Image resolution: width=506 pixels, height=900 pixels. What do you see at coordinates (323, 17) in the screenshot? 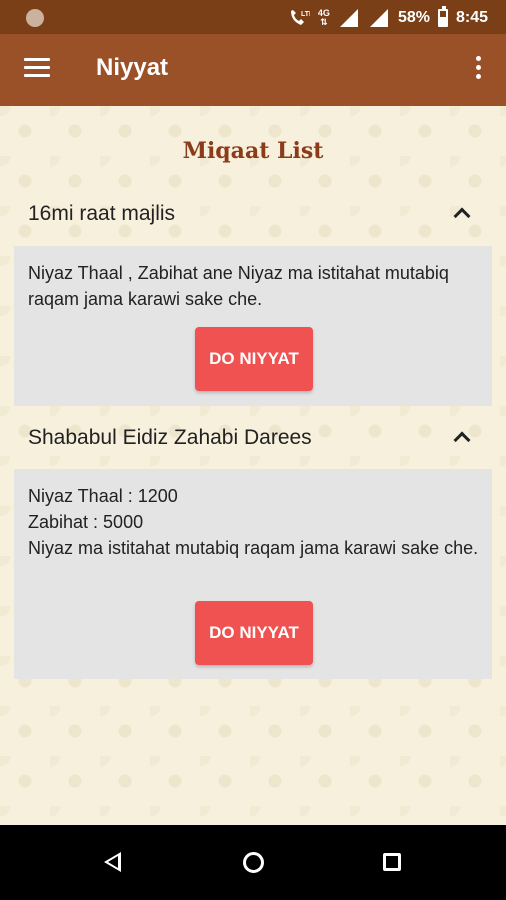
I see `network-type: 4G ⇅` at bounding box center [323, 17].